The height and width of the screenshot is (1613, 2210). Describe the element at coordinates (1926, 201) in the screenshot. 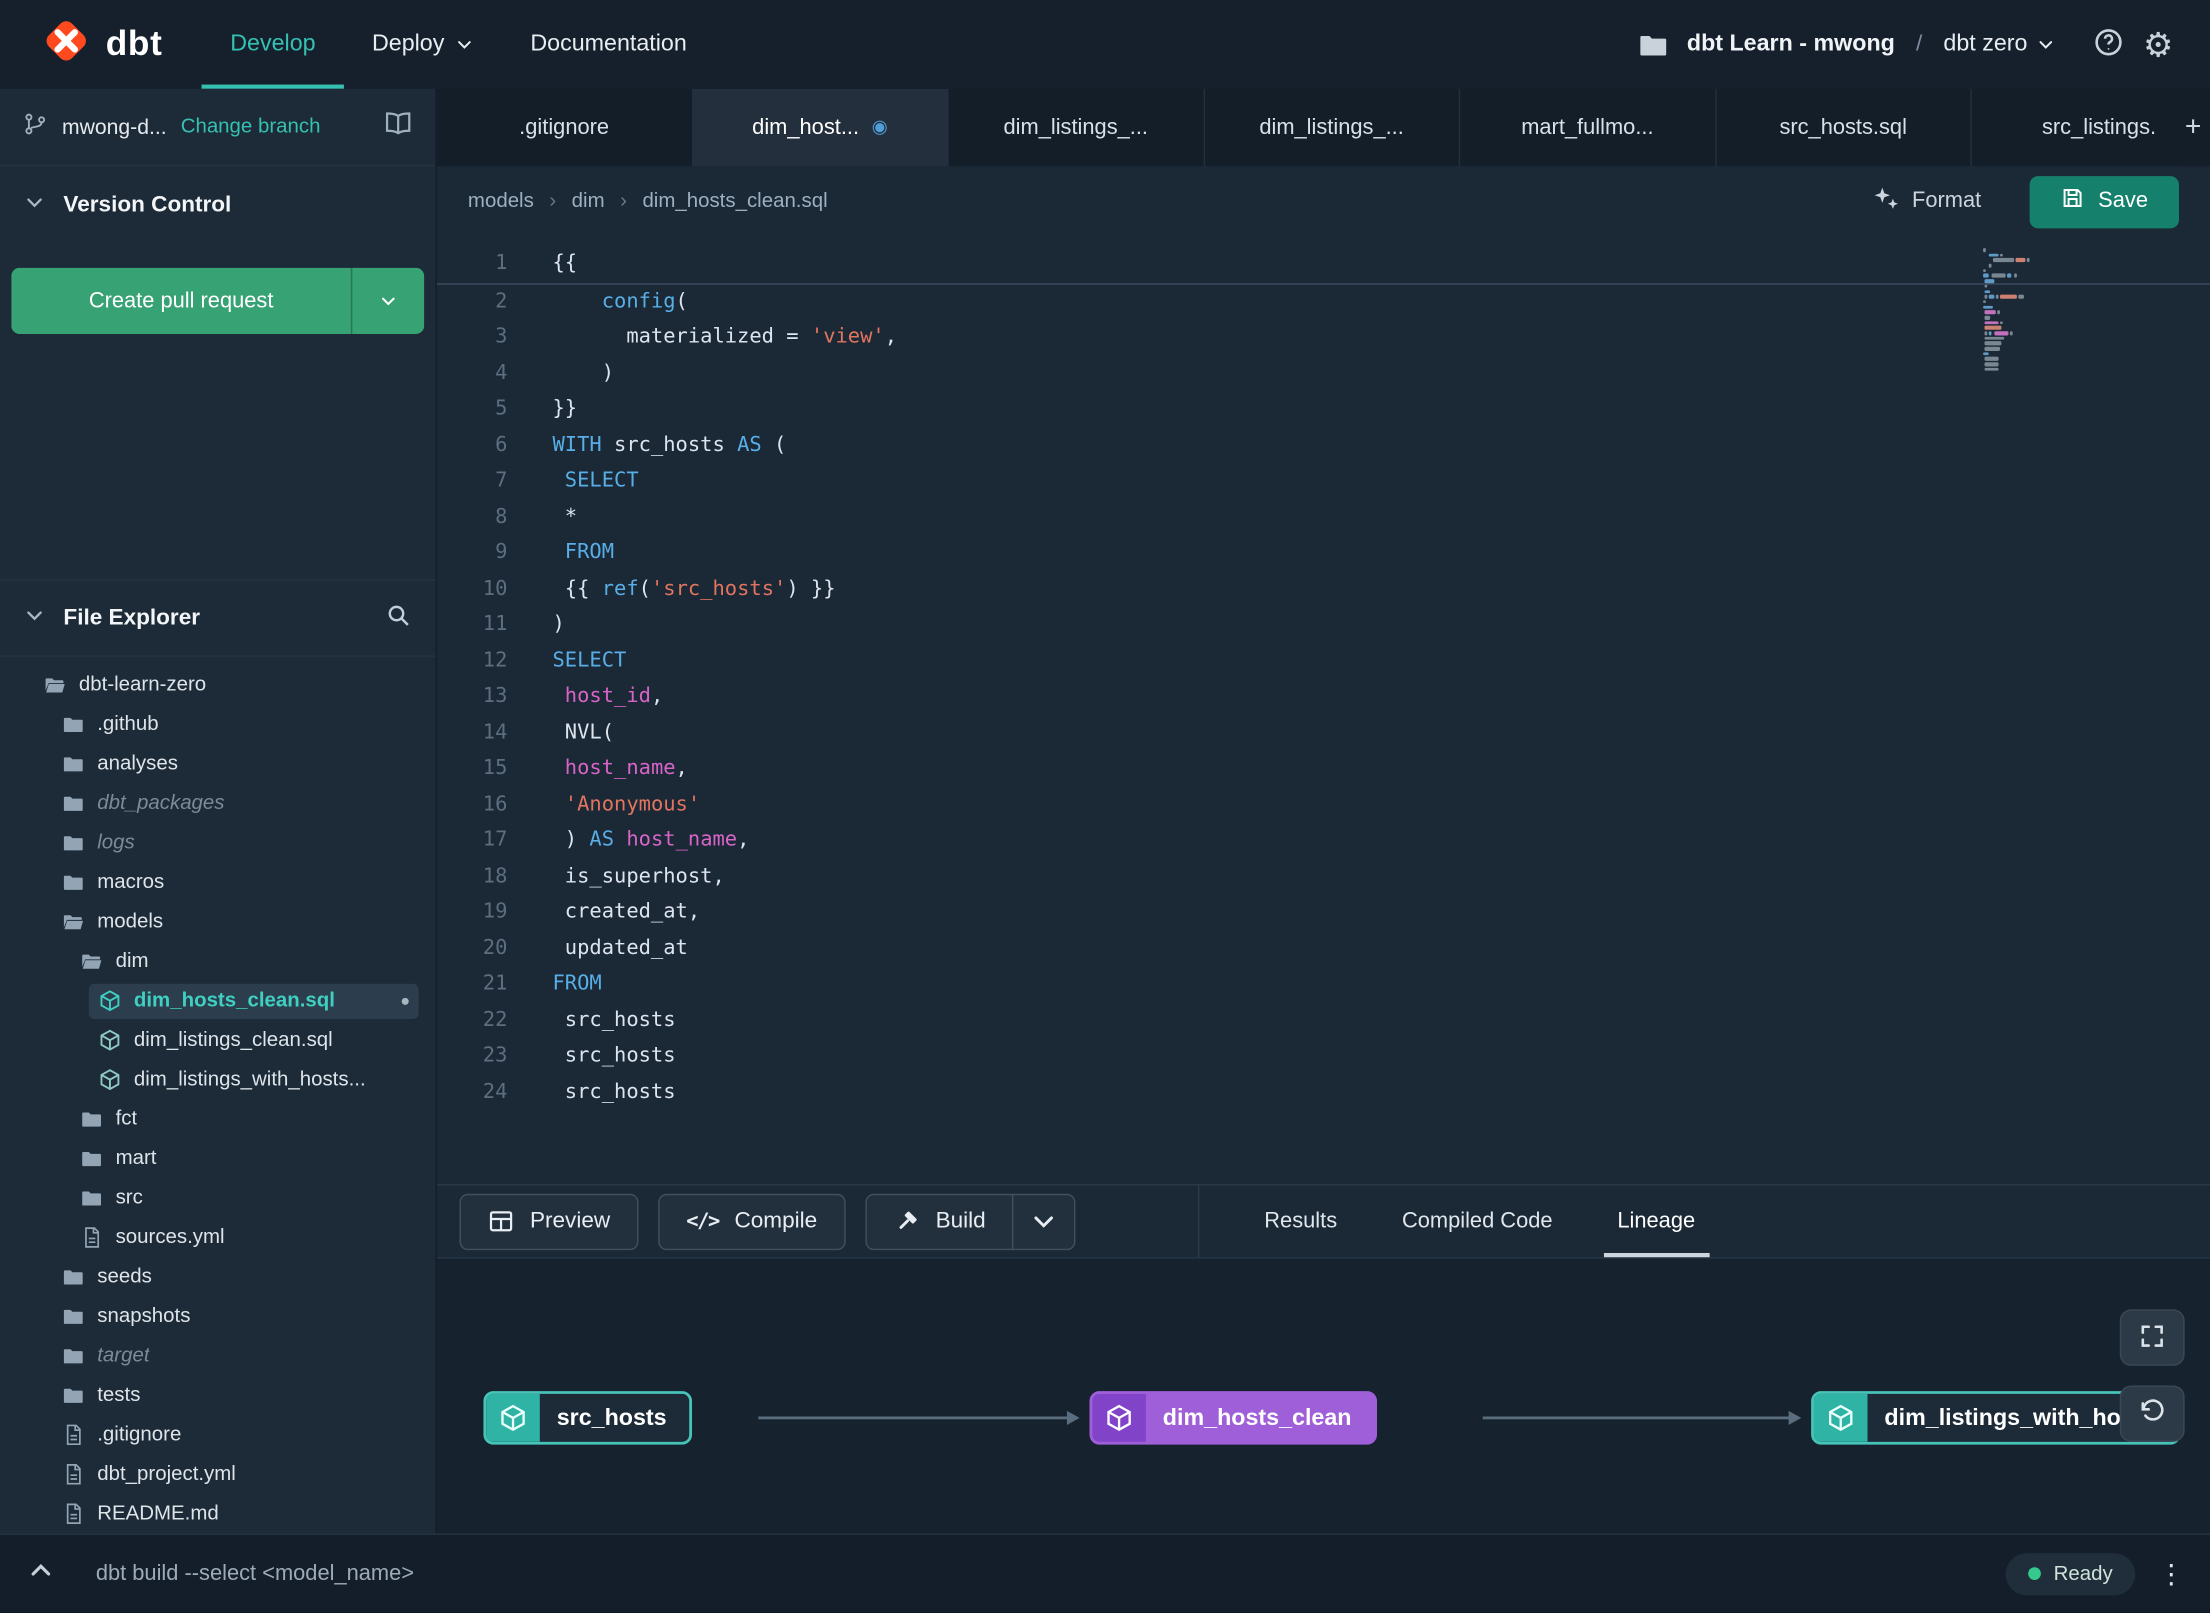

I see `format-button: Format` at that location.